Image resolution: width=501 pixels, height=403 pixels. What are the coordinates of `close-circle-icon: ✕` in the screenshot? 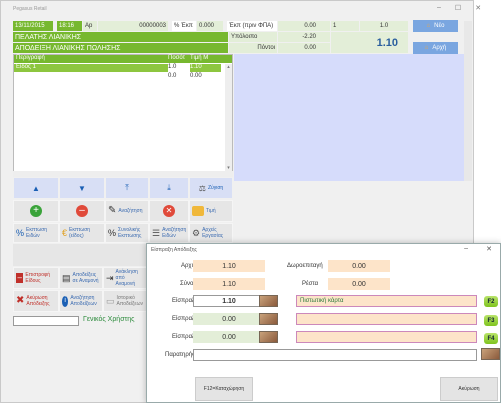 It's located at (169, 211).